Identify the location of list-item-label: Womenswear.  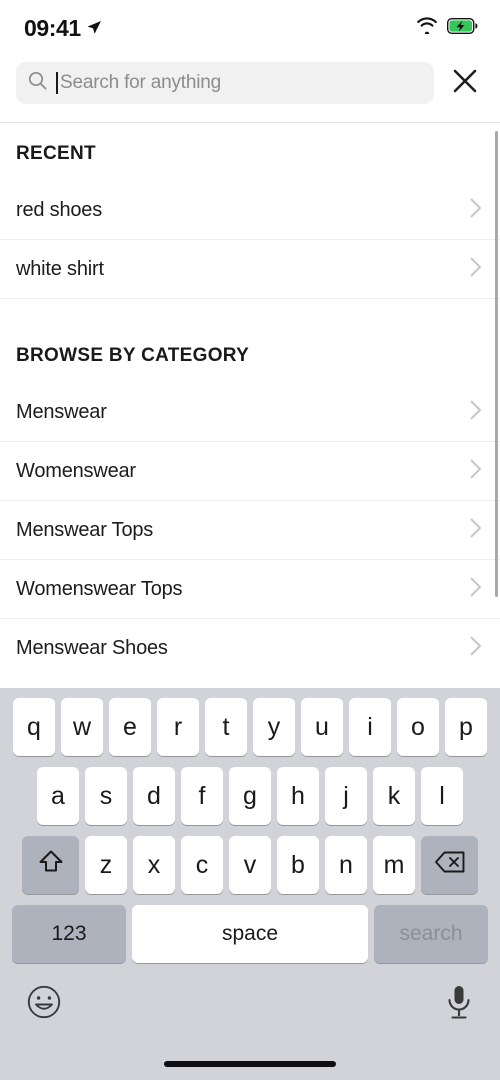
(76, 470).